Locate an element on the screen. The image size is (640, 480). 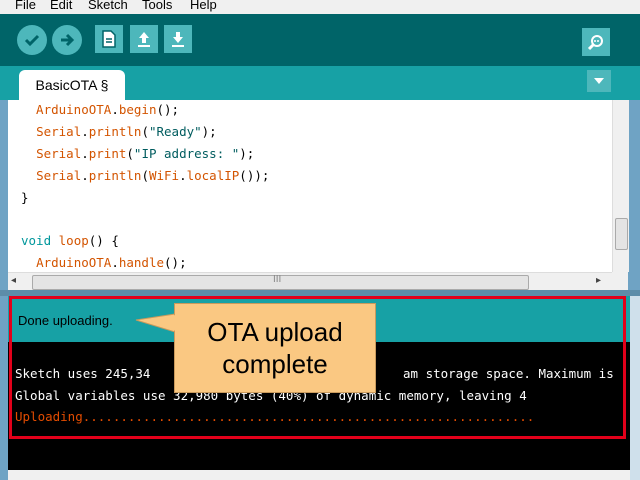
menu-help: Help is located at coordinates (203, 6).